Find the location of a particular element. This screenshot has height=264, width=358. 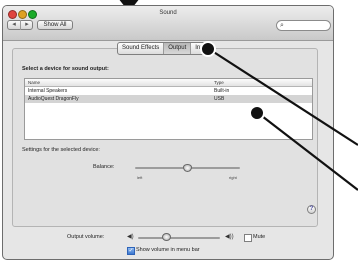

annotation-dot-output-tab is located at coordinates (208, 49).